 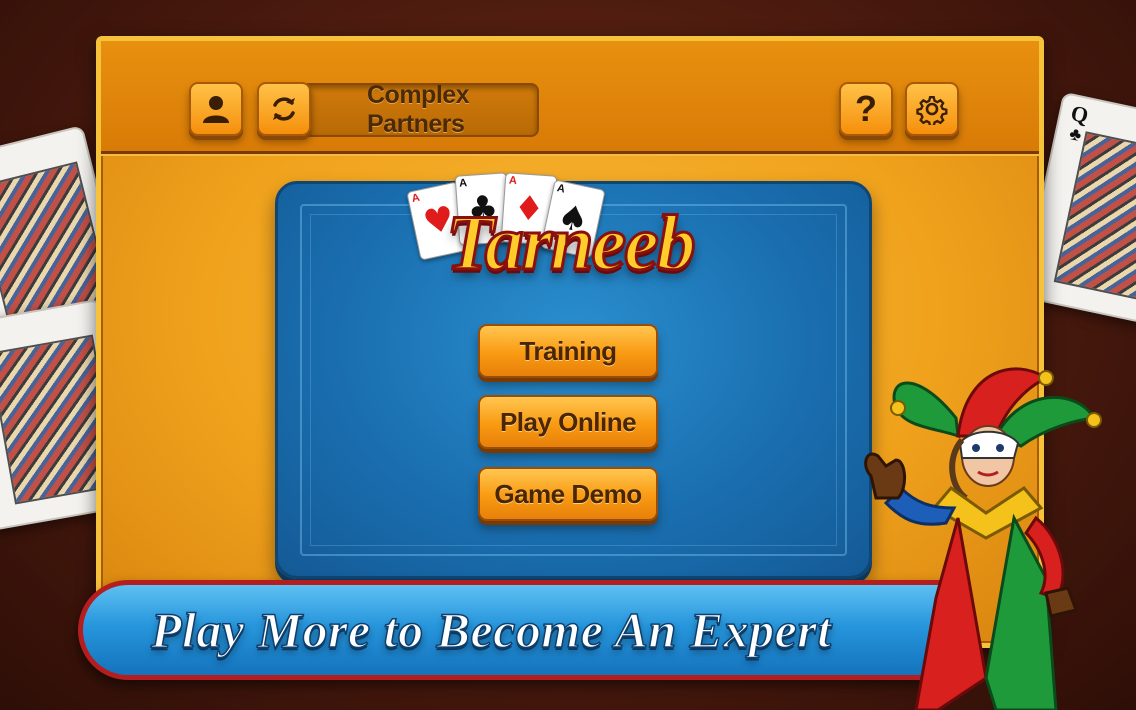 I want to click on game-mode-label: Complex Partners, so click(x=418, y=109).